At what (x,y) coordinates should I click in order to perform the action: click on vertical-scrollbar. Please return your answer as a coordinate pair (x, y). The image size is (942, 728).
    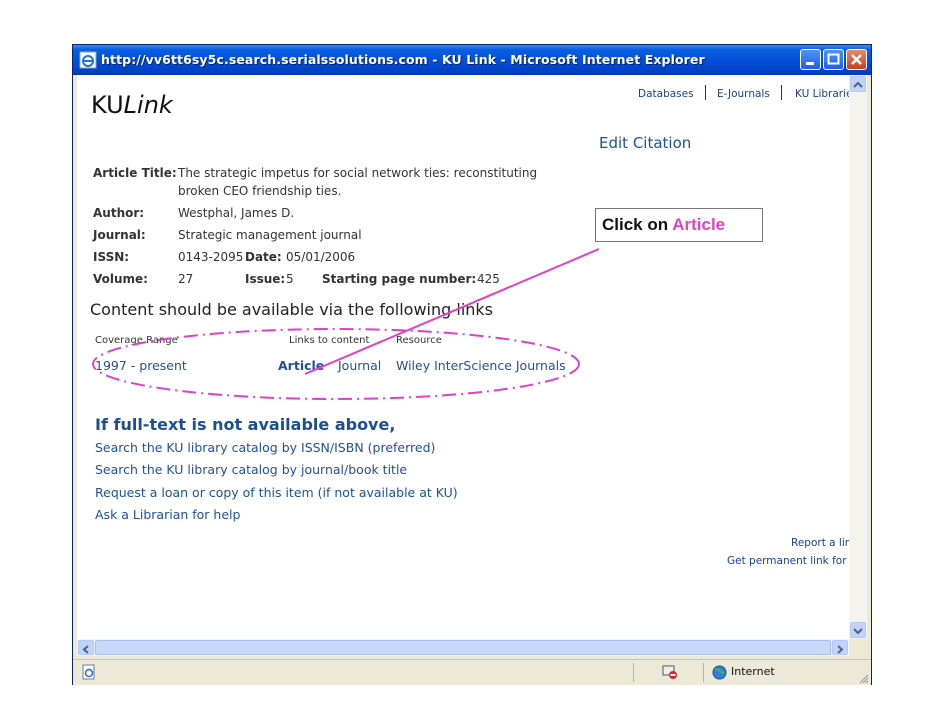
    Looking at the image, I should click on (858, 357).